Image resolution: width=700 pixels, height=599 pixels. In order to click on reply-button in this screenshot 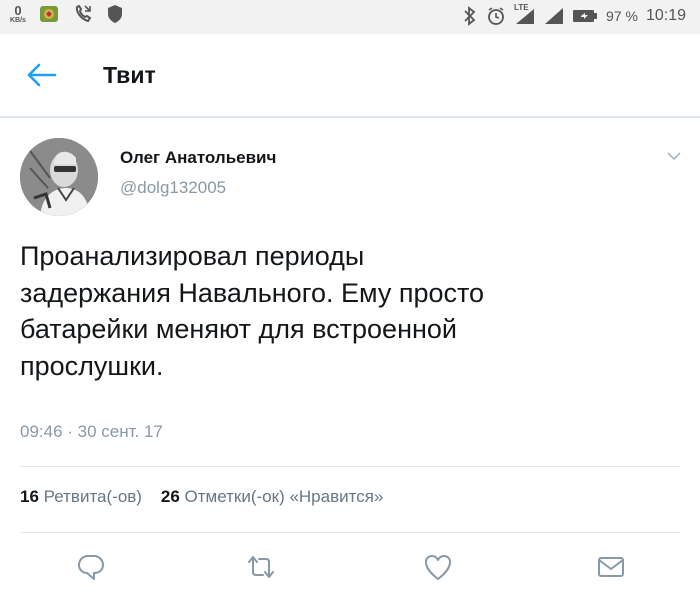, I will do `click(91, 567)`.